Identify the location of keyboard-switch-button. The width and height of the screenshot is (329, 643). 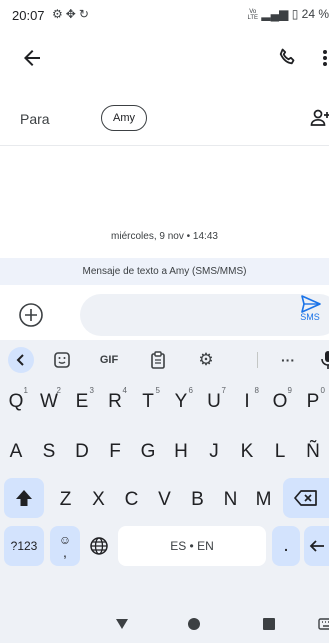
(323, 624).